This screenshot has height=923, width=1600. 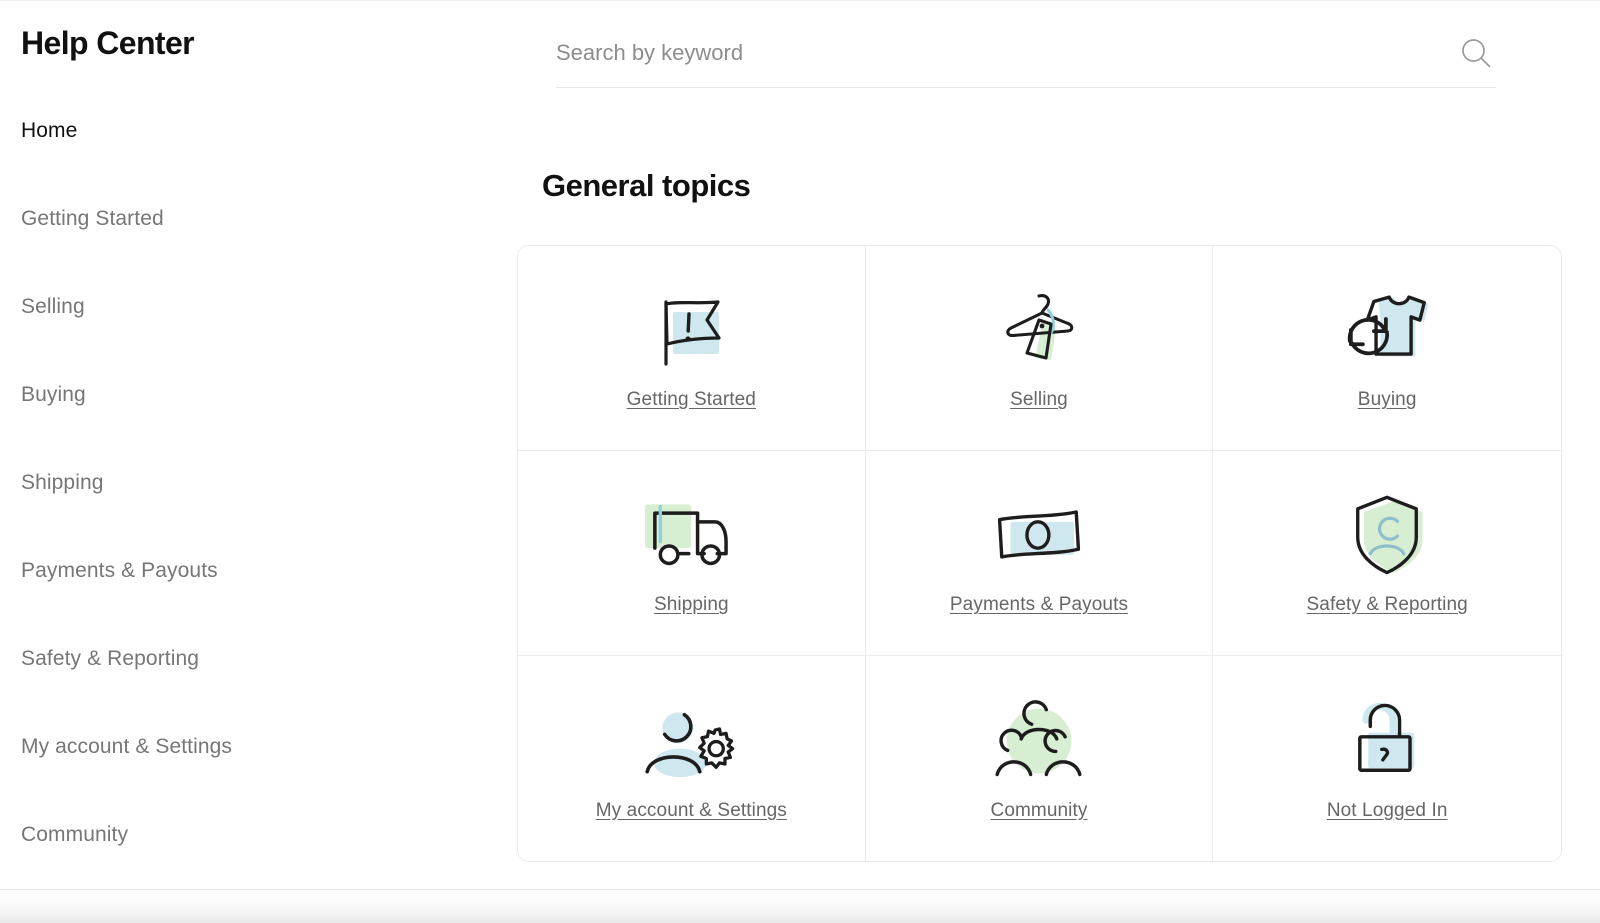 I want to click on sidebar-item-my-account-settings: My account & Settings, so click(x=270, y=747).